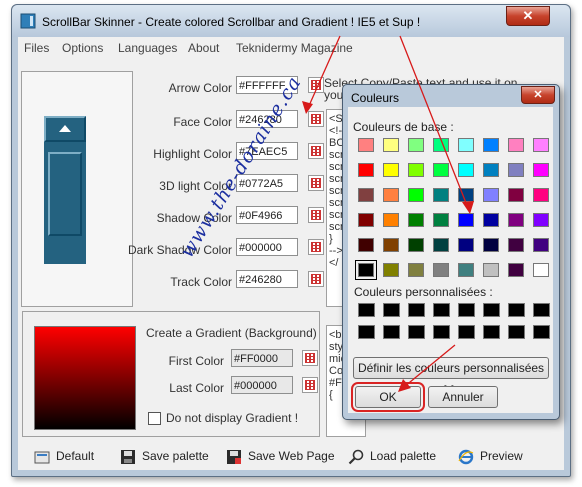 This screenshot has height=487, width=582. I want to click on track-color-field: #246280, so click(267, 279).